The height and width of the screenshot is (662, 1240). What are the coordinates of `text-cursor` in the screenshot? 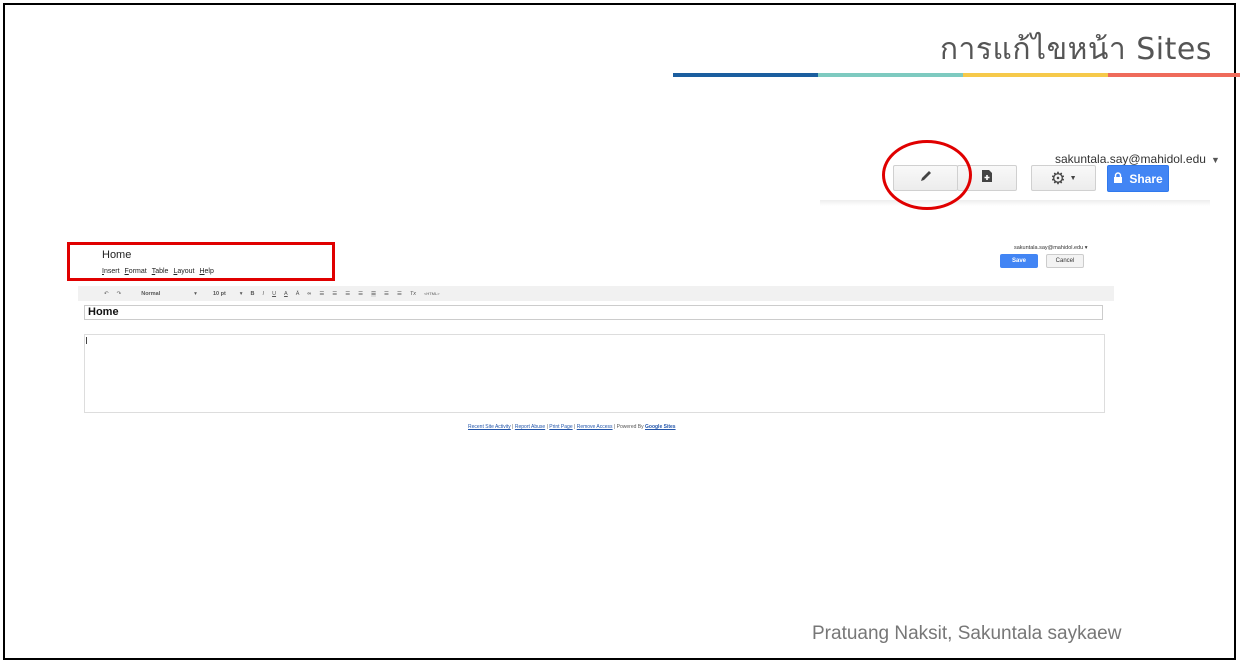 It's located at (86, 340).